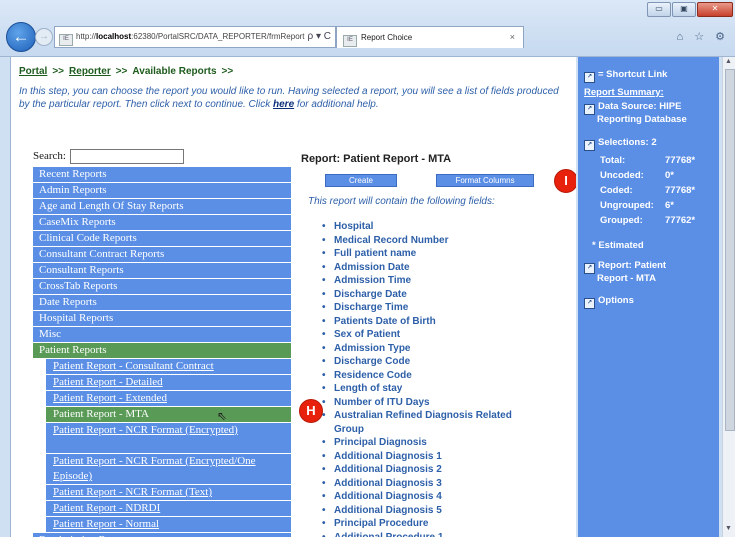  Describe the element at coordinates (126, 156) in the screenshot. I see `search-input` at that location.